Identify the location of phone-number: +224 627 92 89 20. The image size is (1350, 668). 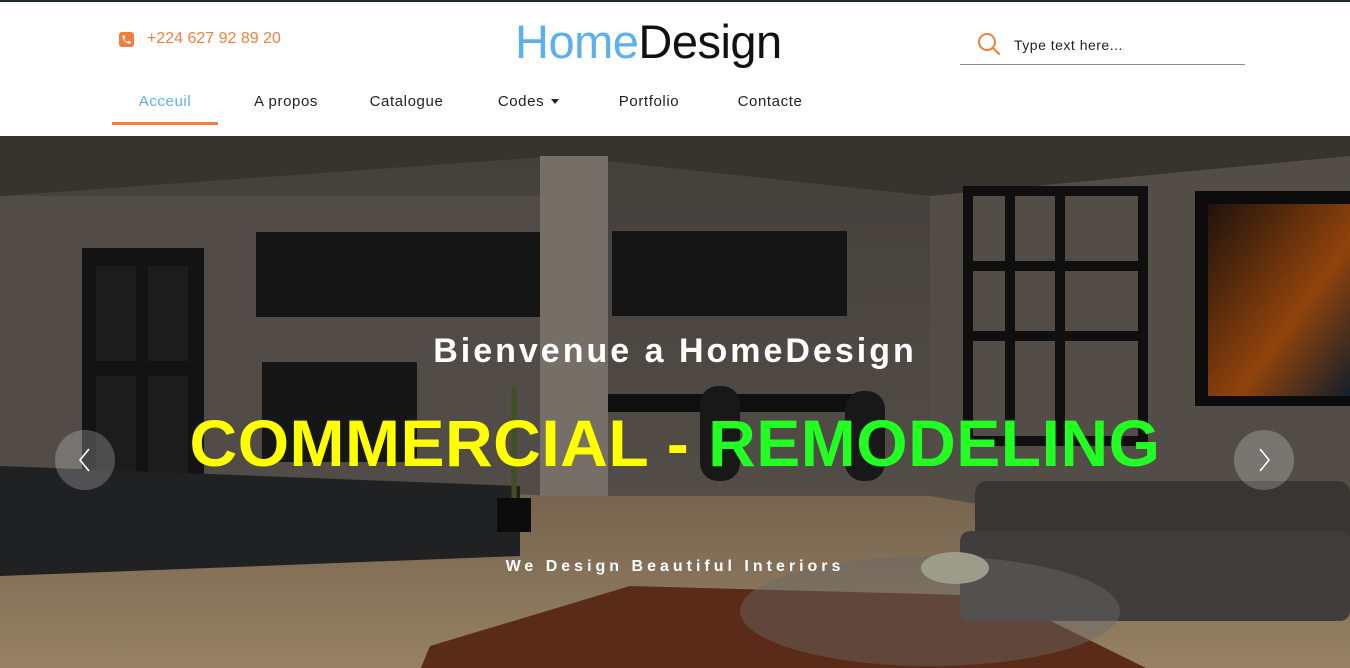
(214, 38).